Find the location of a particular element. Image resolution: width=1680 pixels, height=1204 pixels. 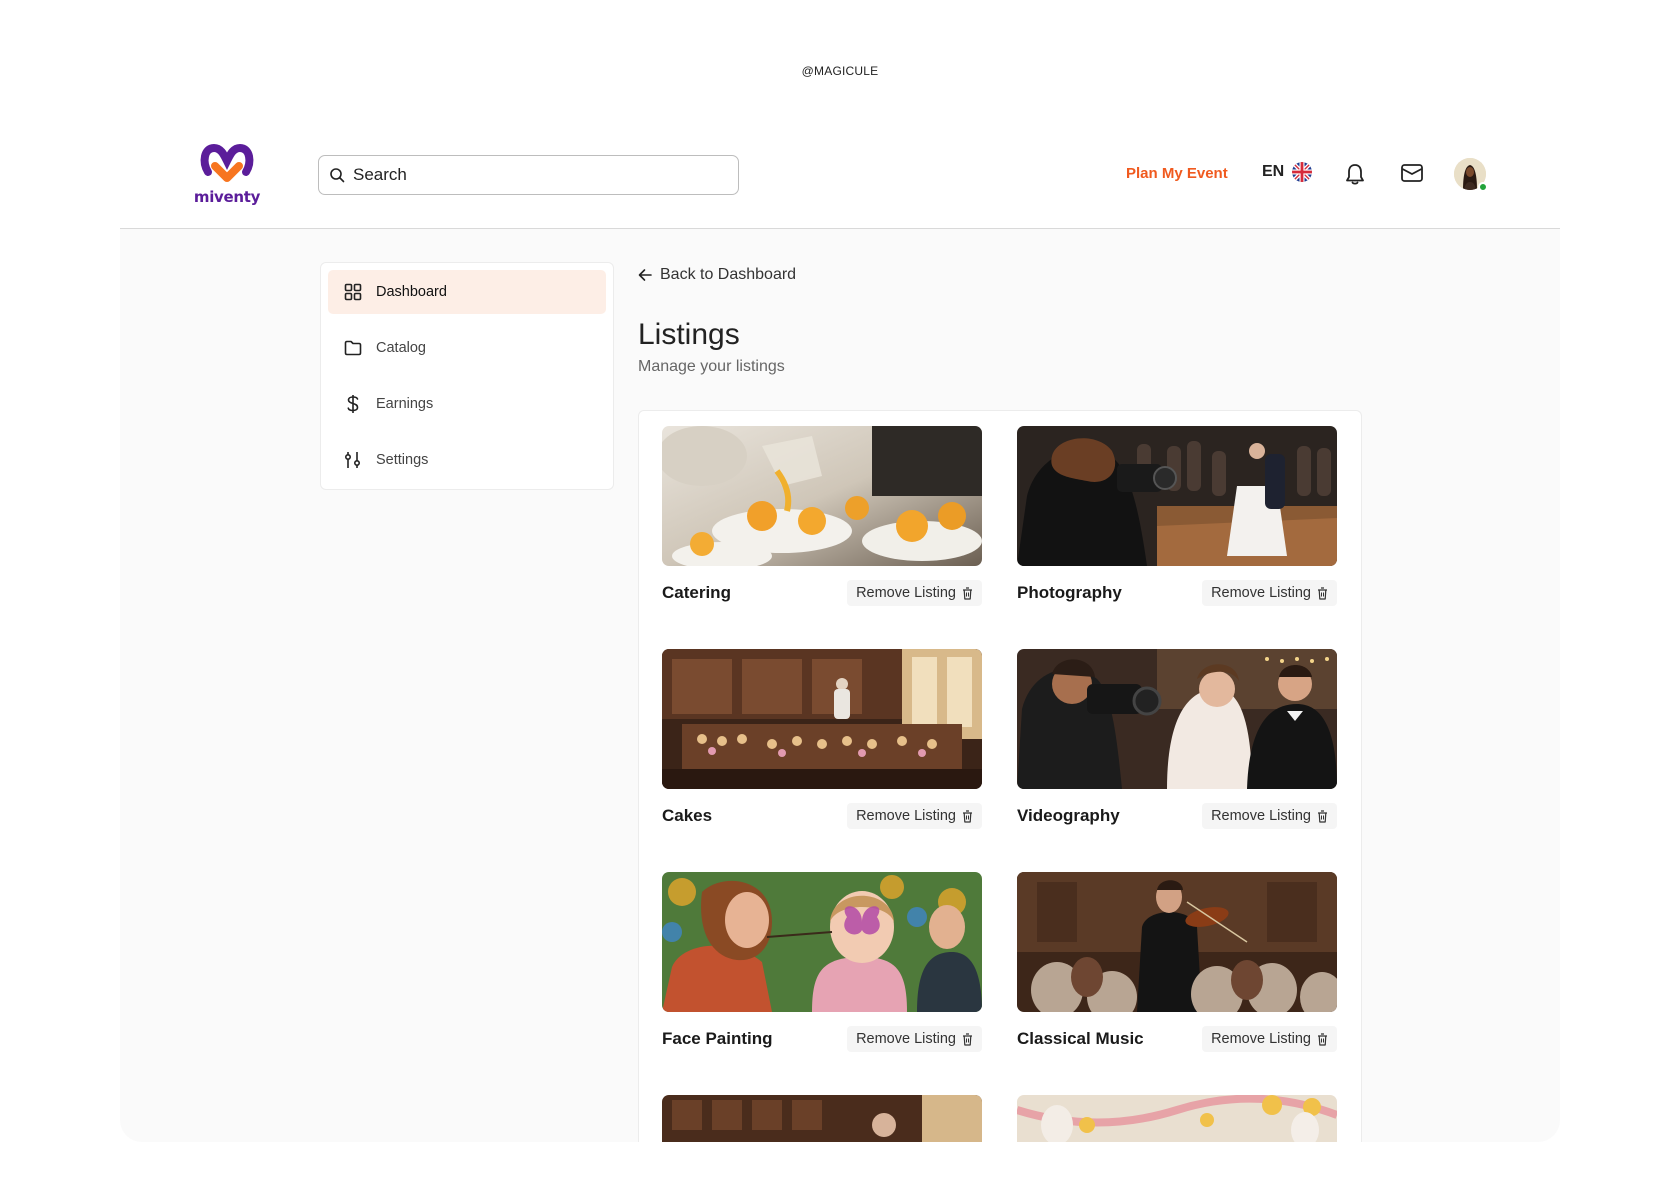

notifications-button is located at coordinates (1355, 176).